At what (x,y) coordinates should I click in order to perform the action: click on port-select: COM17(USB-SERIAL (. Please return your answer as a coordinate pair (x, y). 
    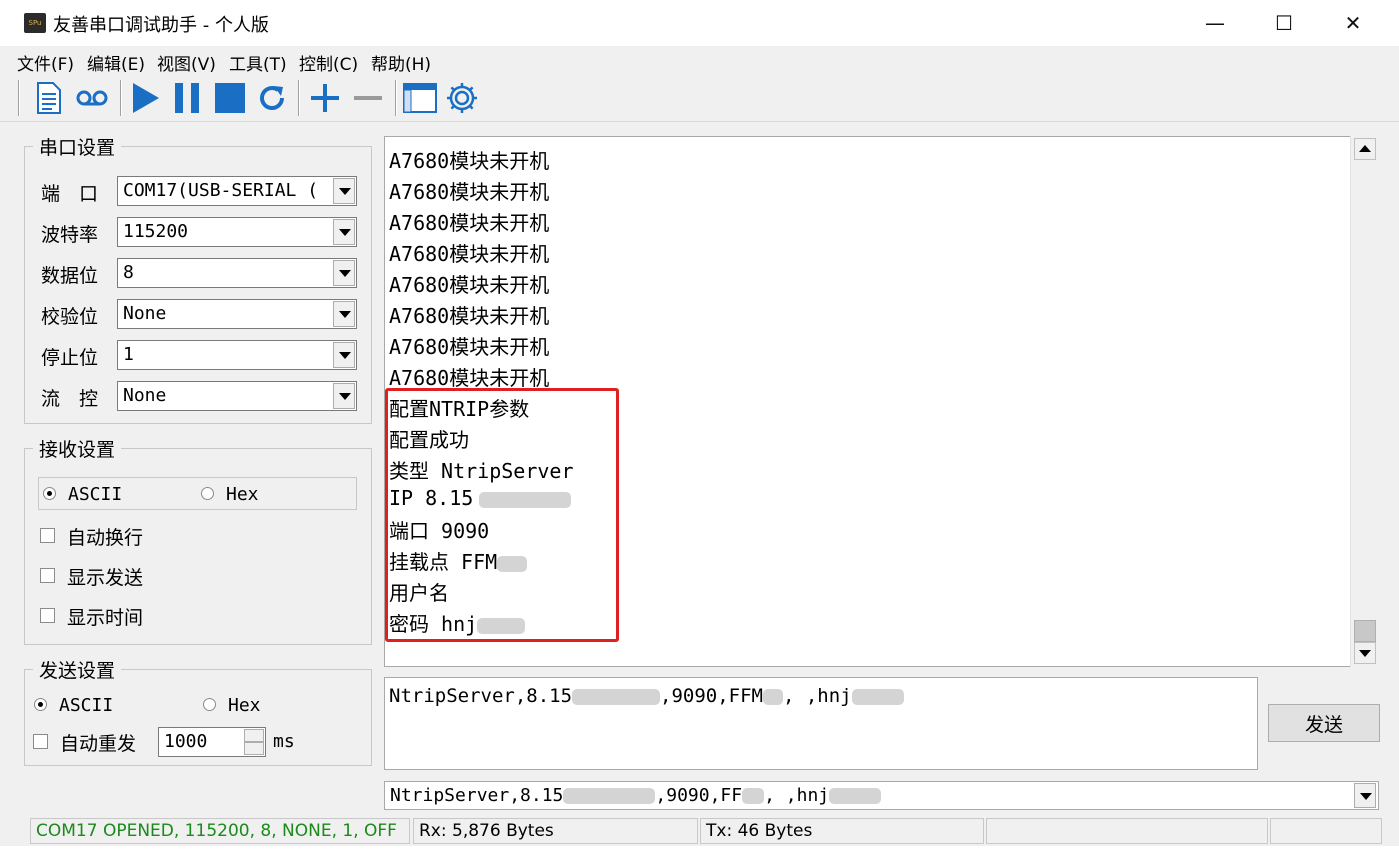
    Looking at the image, I should click on (237, 191).